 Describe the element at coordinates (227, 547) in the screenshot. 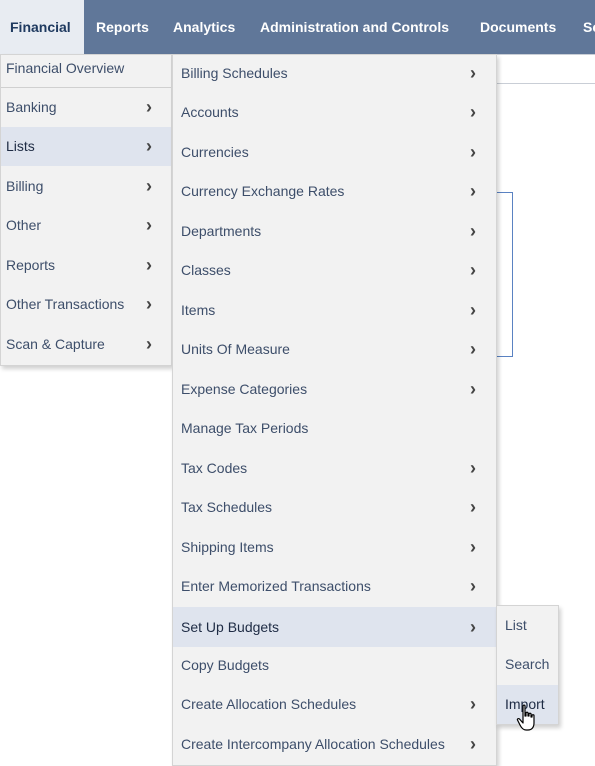

I see `menu-item-label: Shipping Items` at that location.